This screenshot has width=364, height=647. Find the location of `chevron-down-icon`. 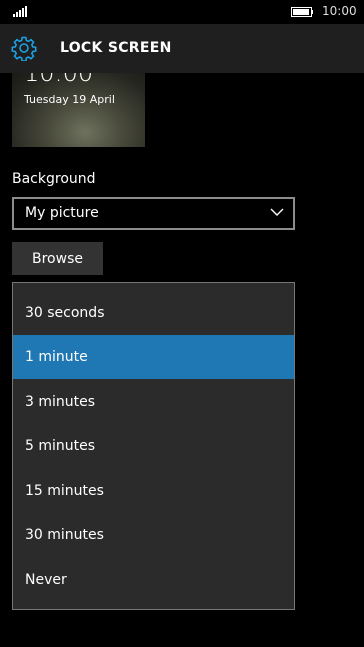

chevron-down-icon is located at coordinates (277, 212).